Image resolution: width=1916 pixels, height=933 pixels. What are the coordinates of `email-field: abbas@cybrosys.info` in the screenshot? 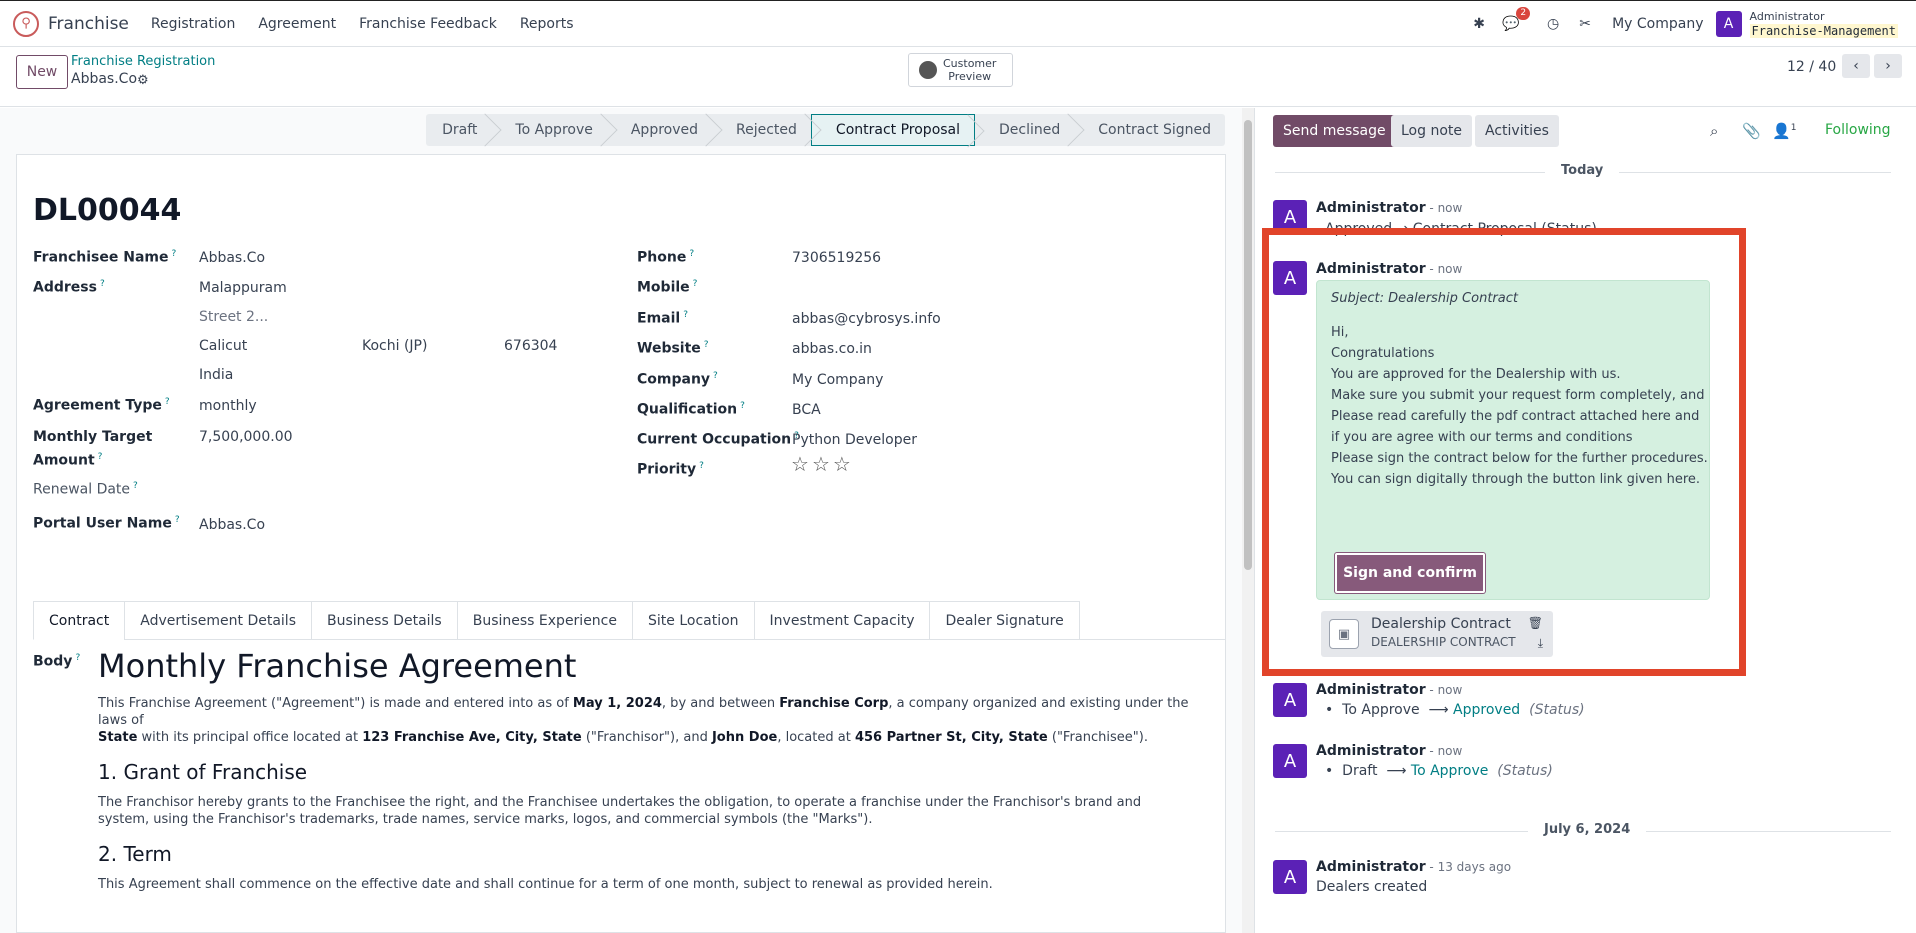 It's located at (866, 319).